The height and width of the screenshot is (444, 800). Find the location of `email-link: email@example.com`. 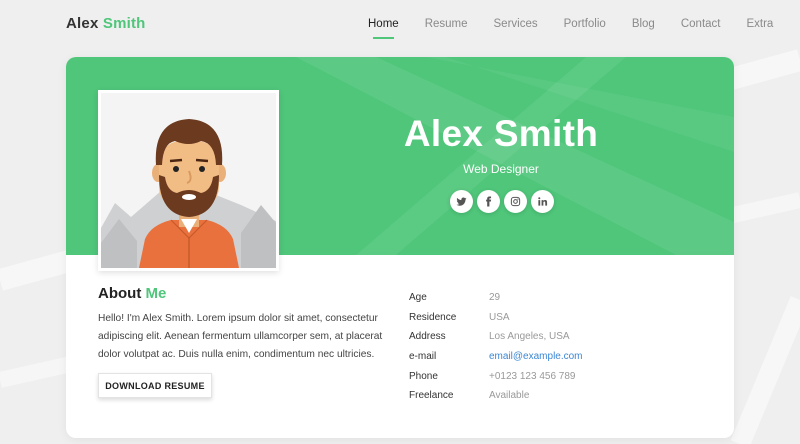

email-link: email@example.com is located at coordinates (536, 356).